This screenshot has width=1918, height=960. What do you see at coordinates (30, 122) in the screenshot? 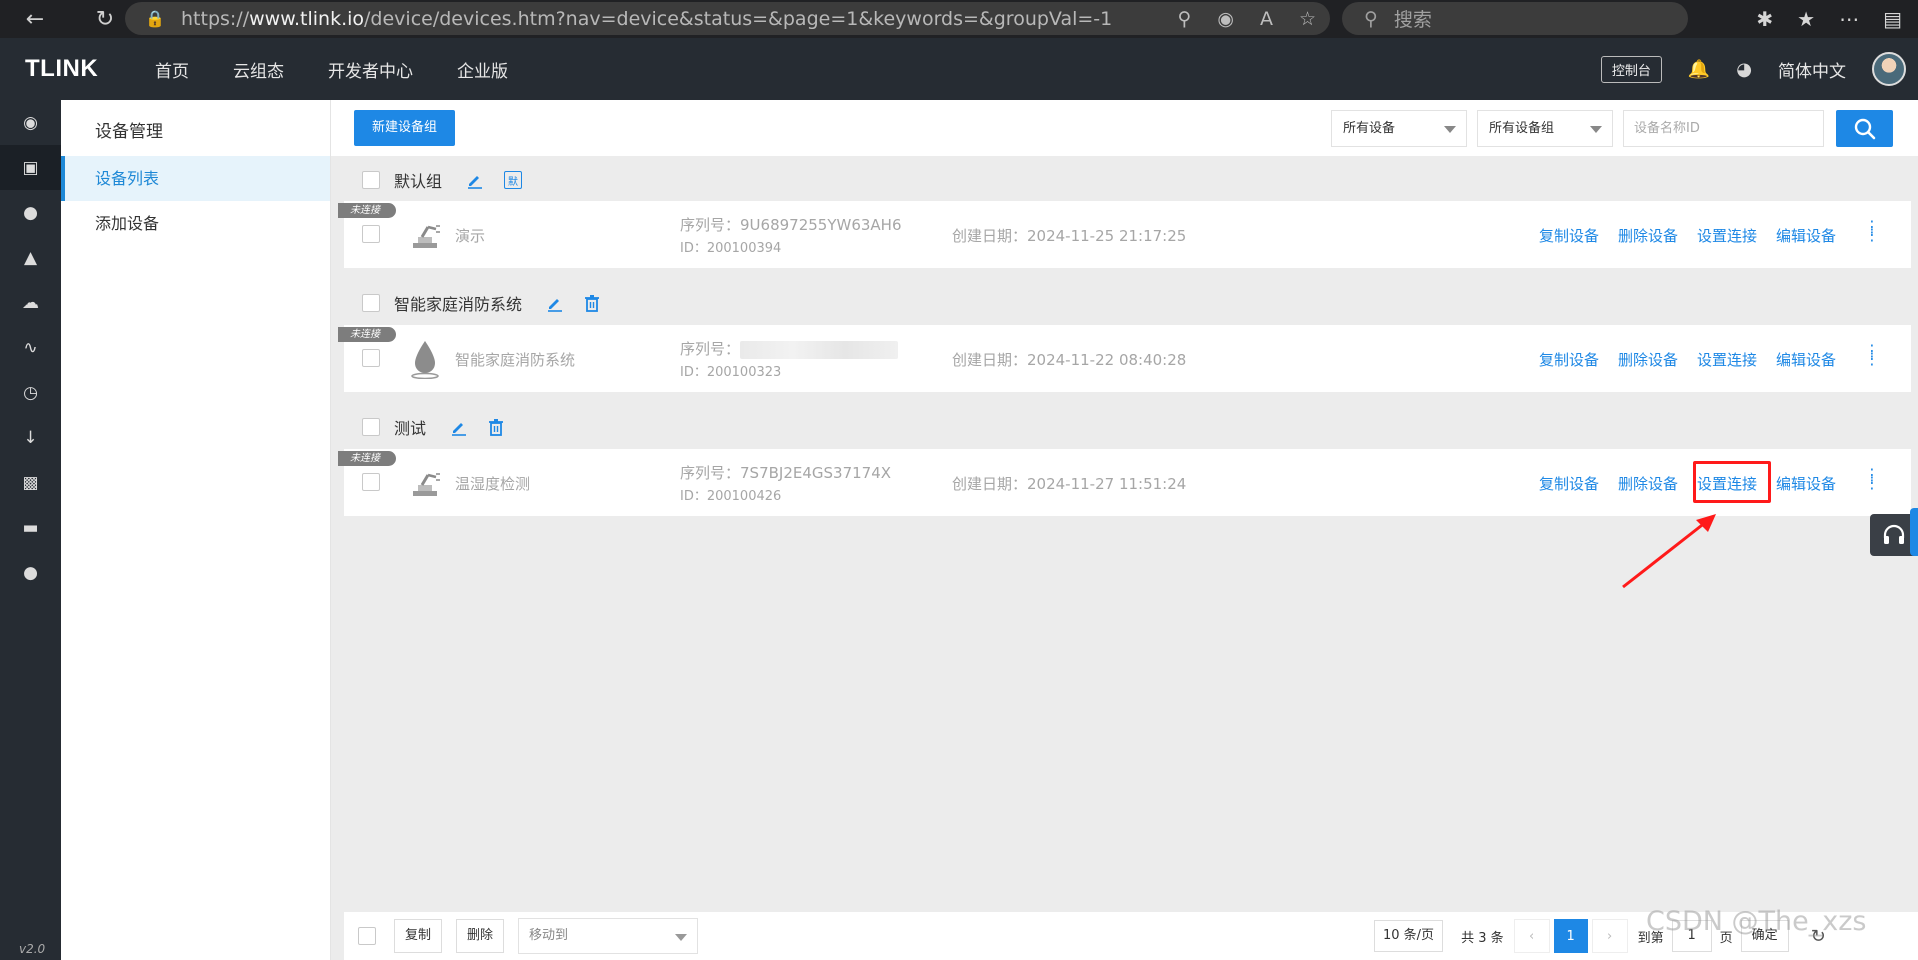
I see `dashboard-icon: ◉` at bounding box center [30, 122].